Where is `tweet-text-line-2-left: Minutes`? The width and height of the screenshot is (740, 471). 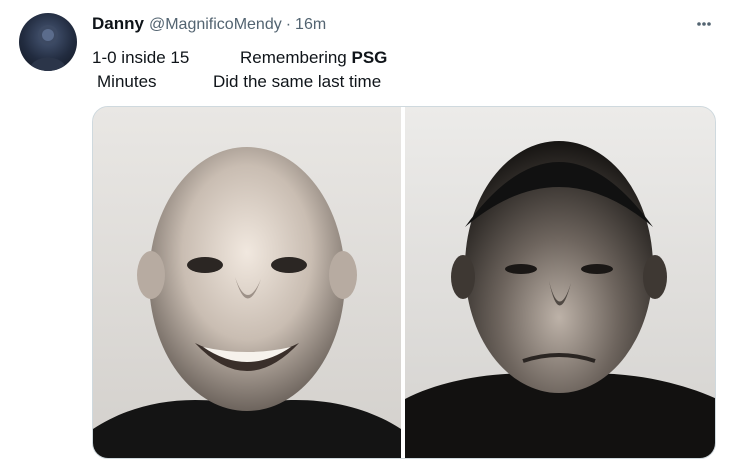 tweet-text-line-2-left: Minutes is located at coordinates (127, 81).